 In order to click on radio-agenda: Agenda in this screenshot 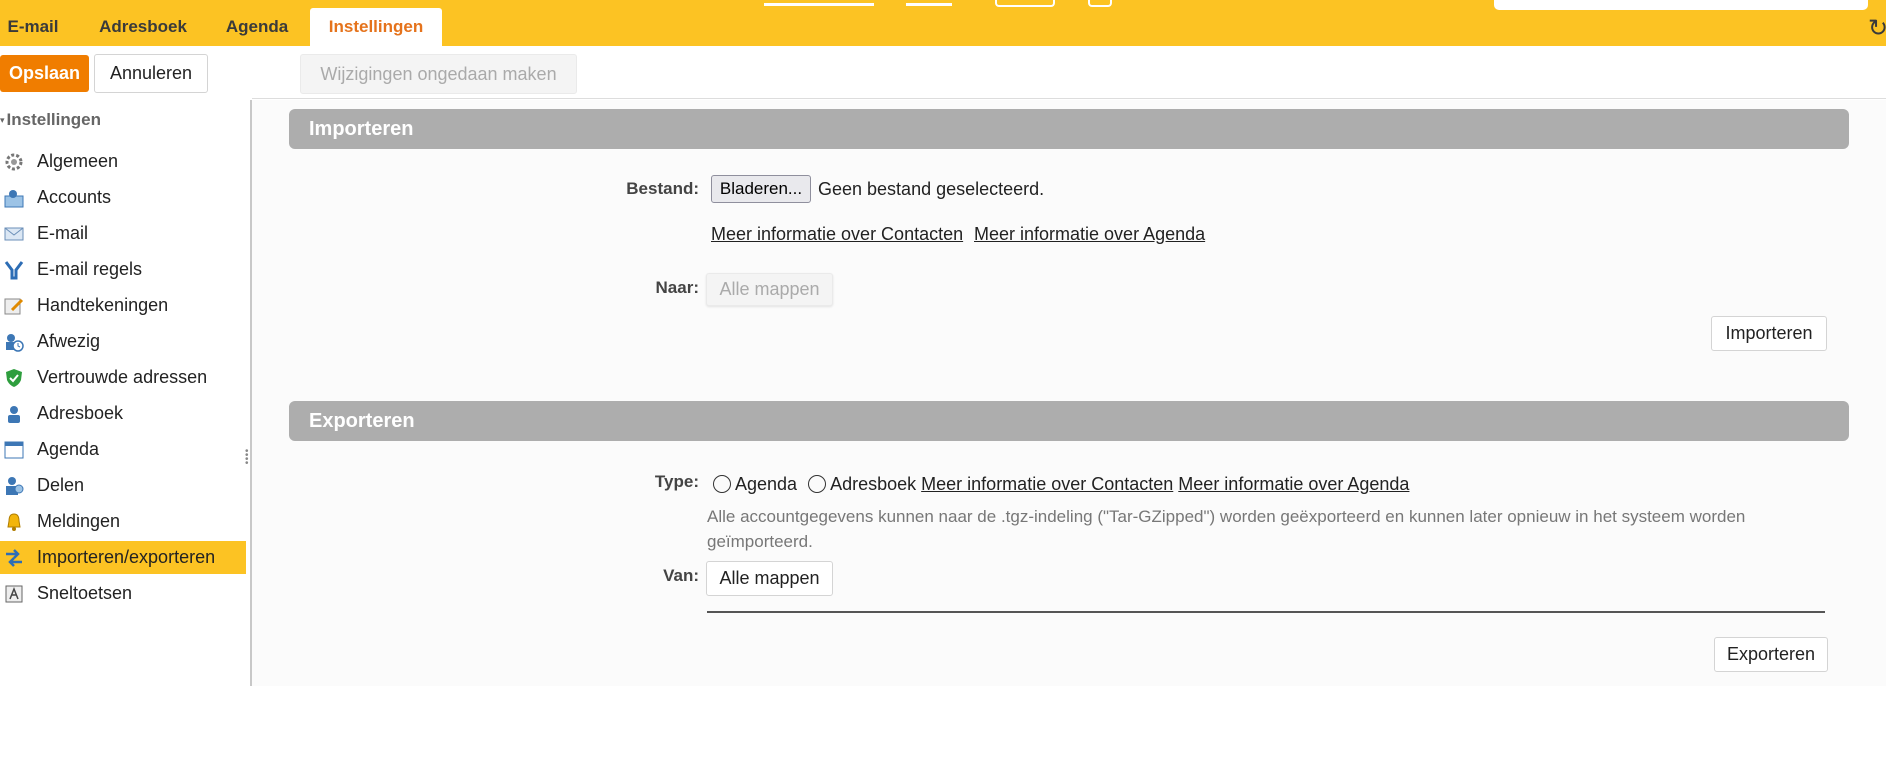, I will do `click(755, 484)`.